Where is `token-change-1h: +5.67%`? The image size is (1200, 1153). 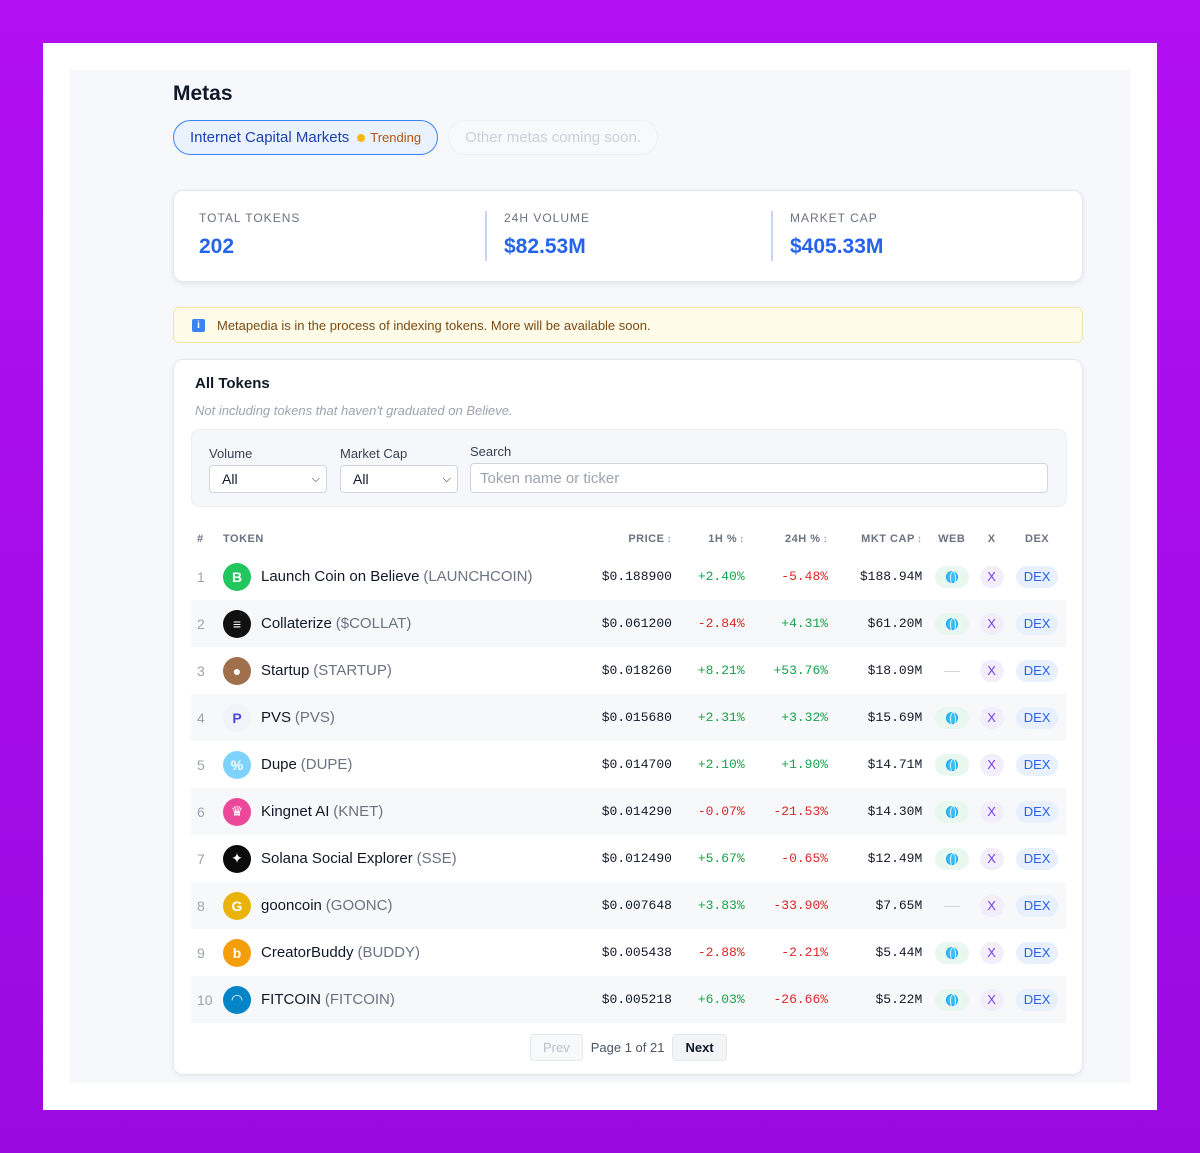 token-change-1h: +5.67% is located at coordinates (721, 858).